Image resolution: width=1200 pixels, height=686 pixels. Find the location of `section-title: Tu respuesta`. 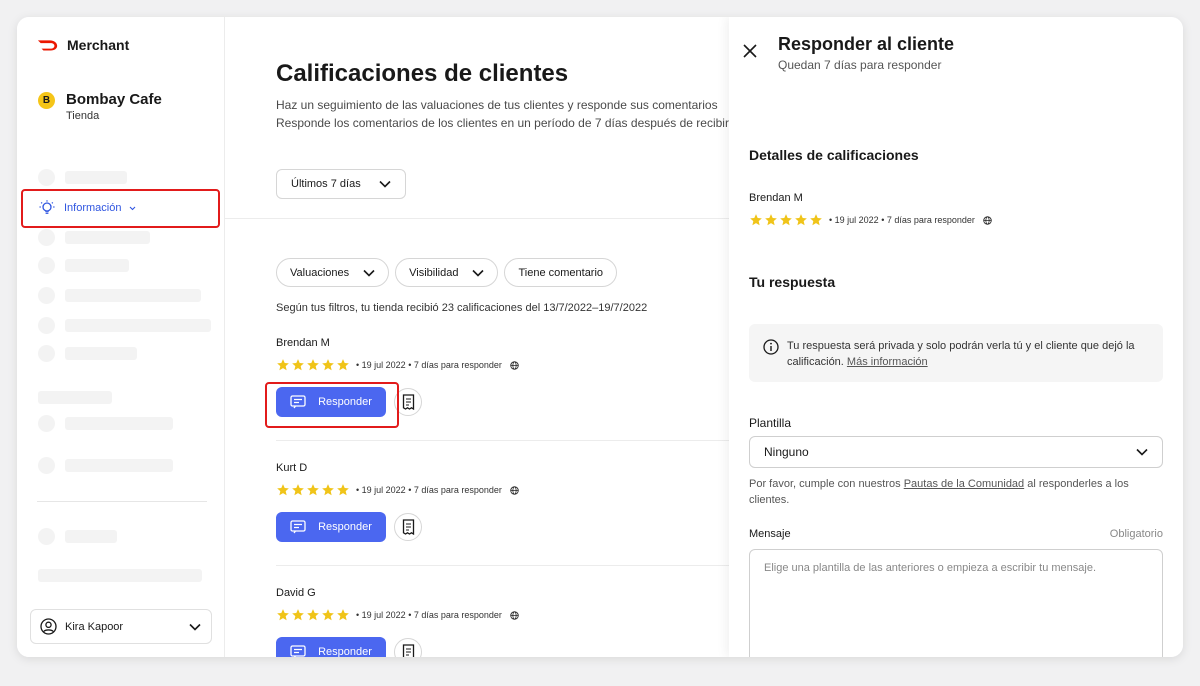

section-title: Tu respuesta is located at coordinates (792, 282).